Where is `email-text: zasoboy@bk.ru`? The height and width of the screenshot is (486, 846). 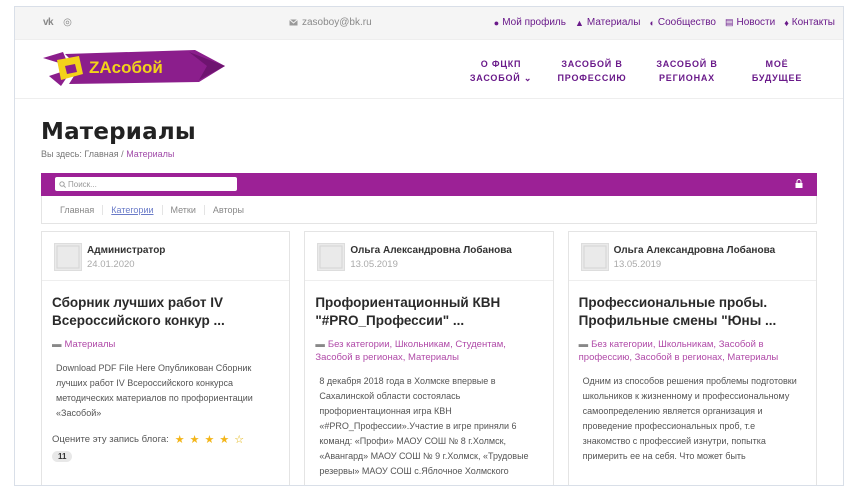 email-text: zasoboy@bk.ru is located at coordinates (337, 22).